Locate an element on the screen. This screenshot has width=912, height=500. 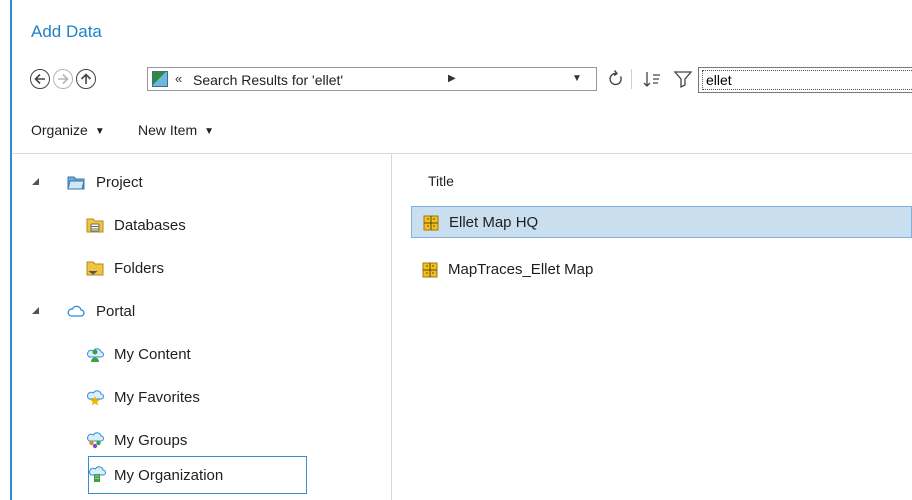
breadcrumb-arrow-icon: ▶ is located at coordinates (452, 78).